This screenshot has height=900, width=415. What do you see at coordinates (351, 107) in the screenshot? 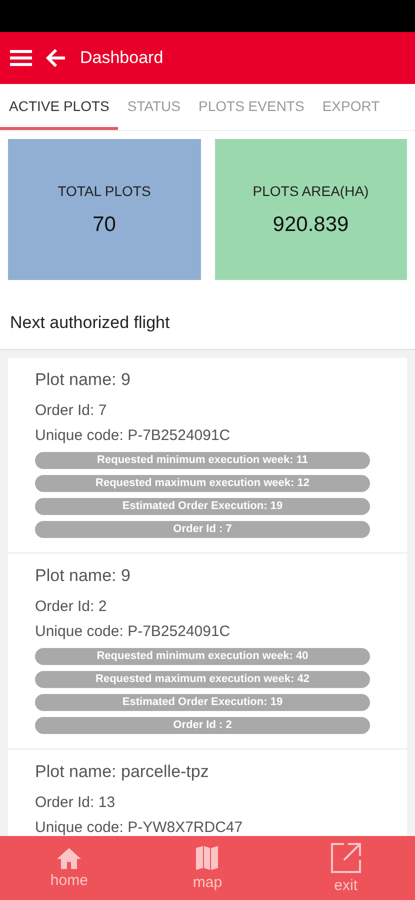
I see `tab: EXPORT` at bounding box center [351, 107].